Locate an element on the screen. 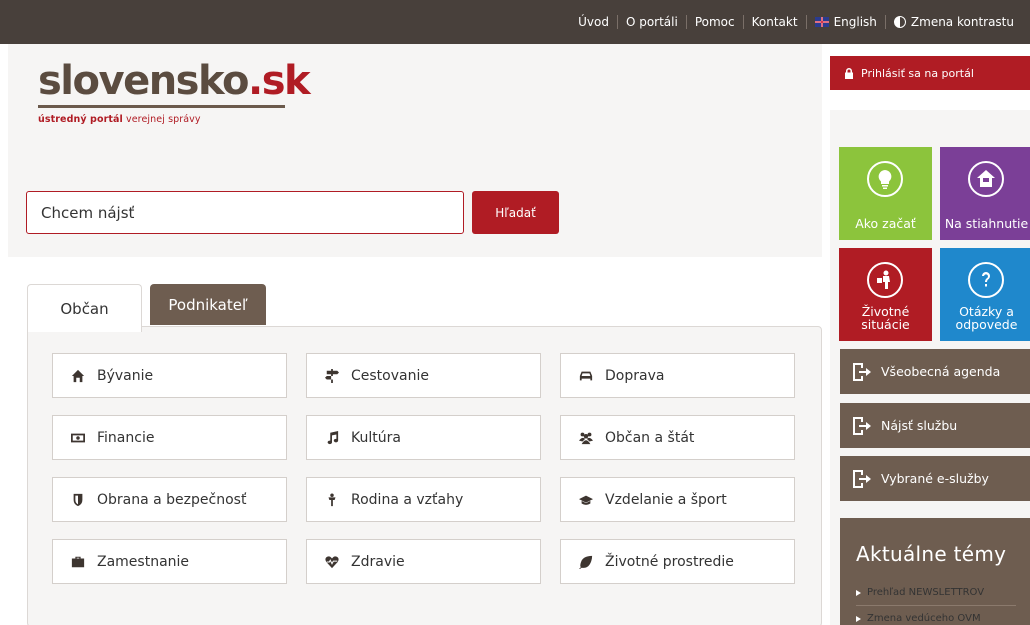  logo-tld: .sk is located at coordinates (279, 81).